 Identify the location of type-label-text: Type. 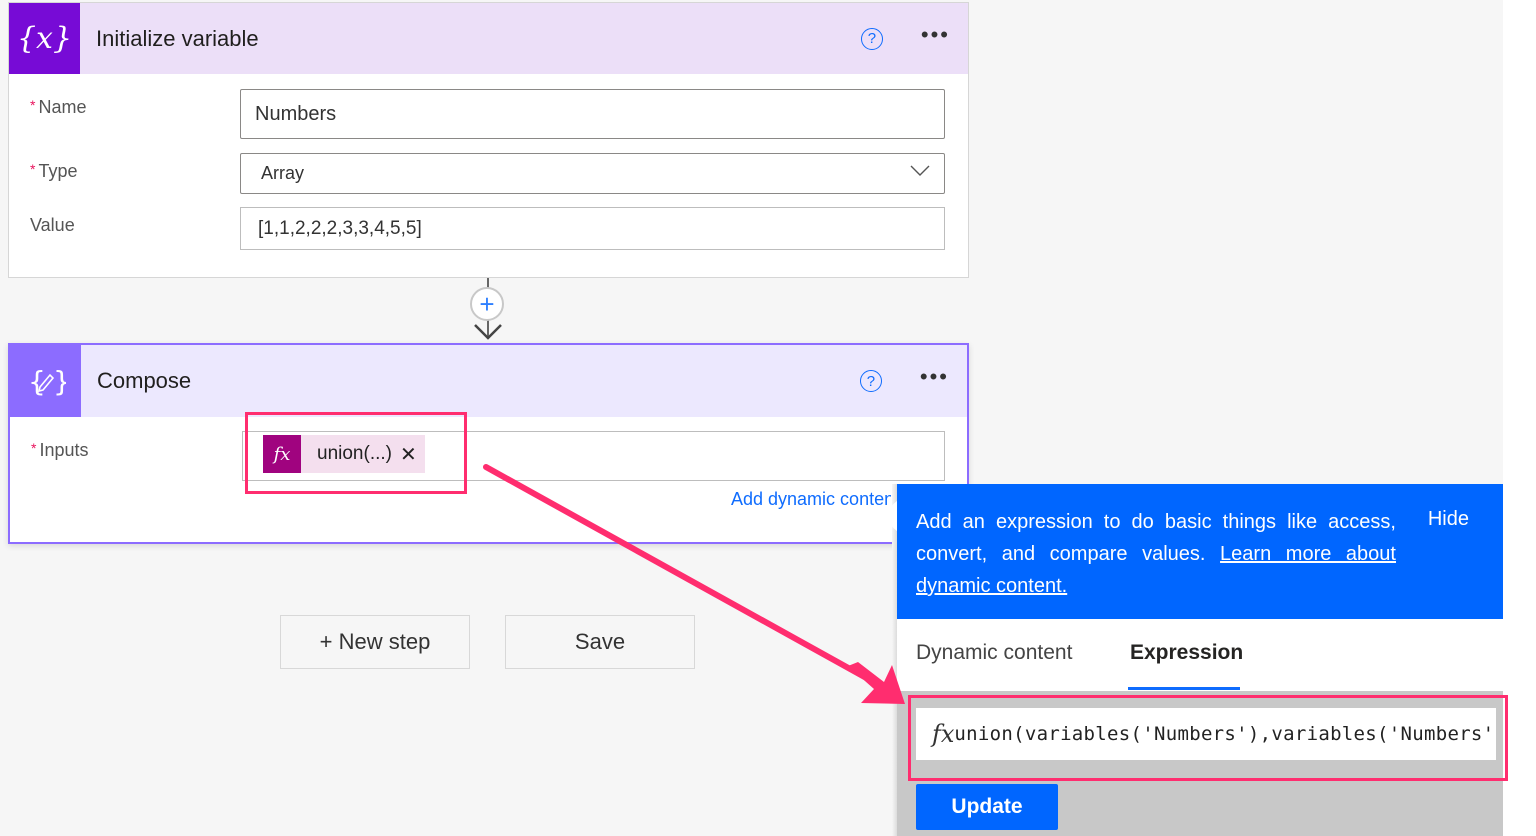
(58, 171).